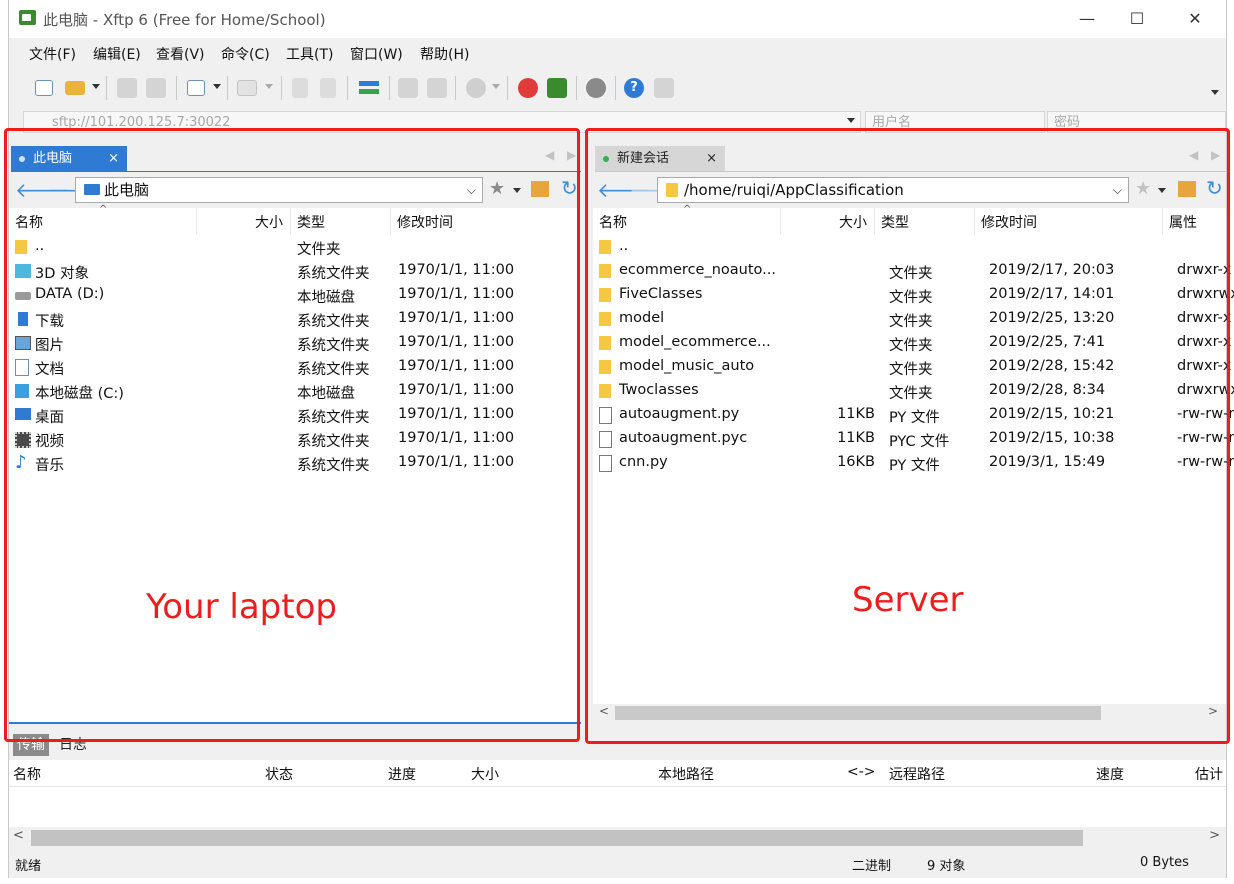  What do you see at coordinates (908, 600) in the screenshot?
I see `annotation-server: Server` at bounding box center [908, 600].